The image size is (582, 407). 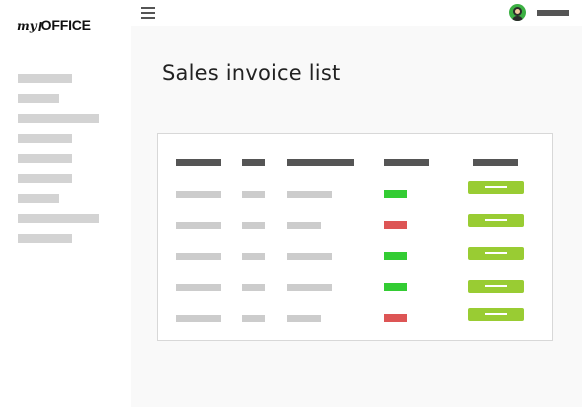 What do you see at coordinates (251, 73) in the screenshot?
I see `page-title: Sales invoice list` at bounding box center [251, 73].